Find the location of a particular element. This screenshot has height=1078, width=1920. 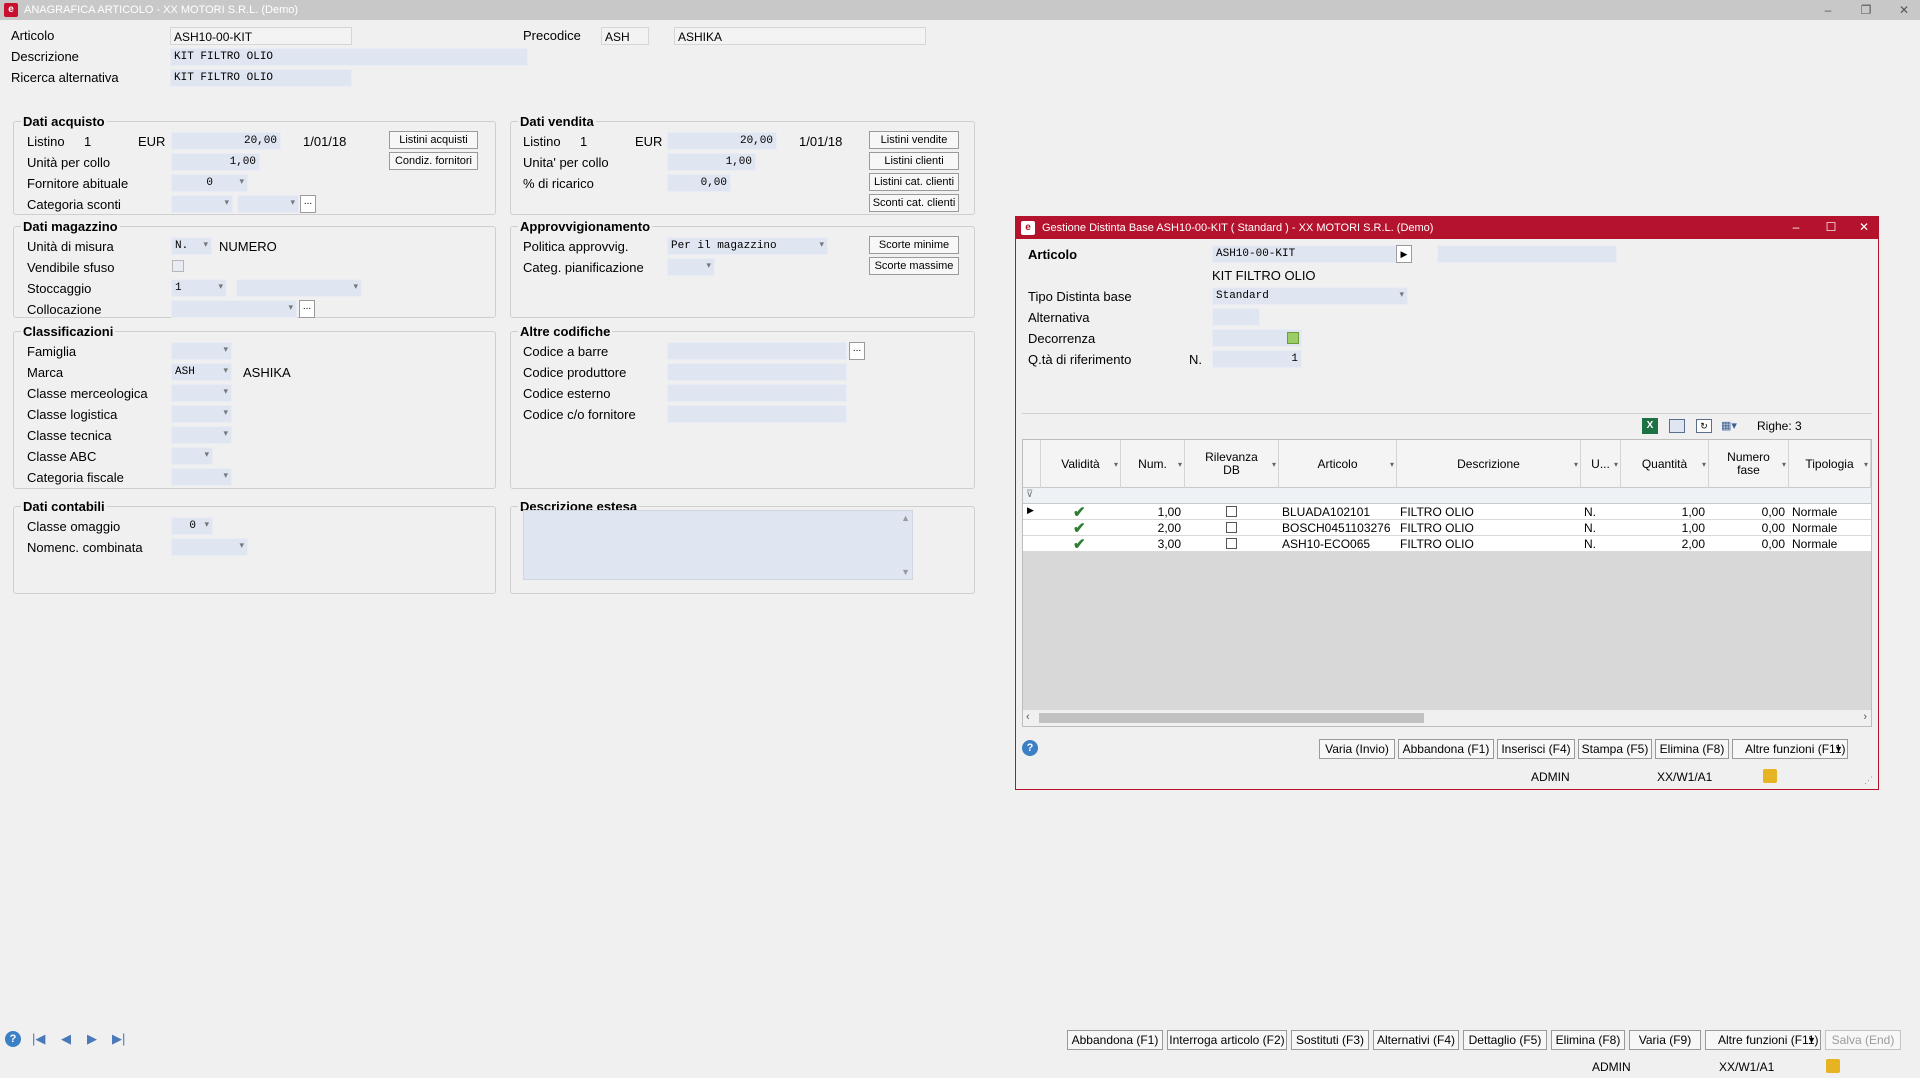

listini-clienti-button: Listini clienti is located at coordinates (914, 161).